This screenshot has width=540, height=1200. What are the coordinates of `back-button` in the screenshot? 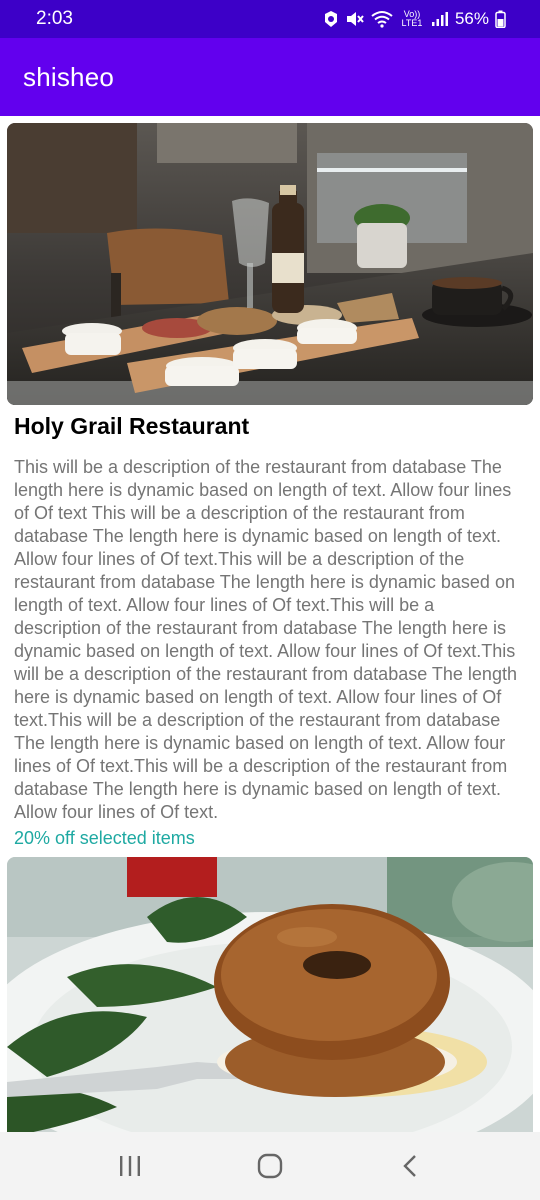 It's located at (410, 1166).